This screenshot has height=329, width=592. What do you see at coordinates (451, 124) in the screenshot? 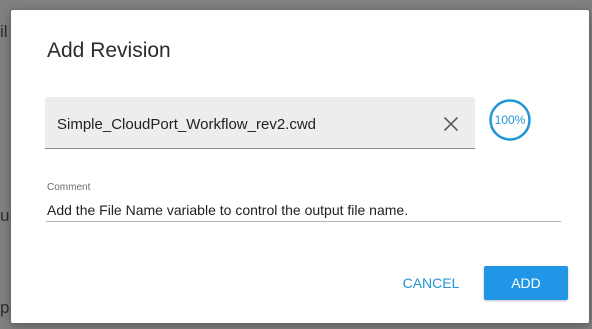
I see `close-icon` at bounding box center [451, 124].